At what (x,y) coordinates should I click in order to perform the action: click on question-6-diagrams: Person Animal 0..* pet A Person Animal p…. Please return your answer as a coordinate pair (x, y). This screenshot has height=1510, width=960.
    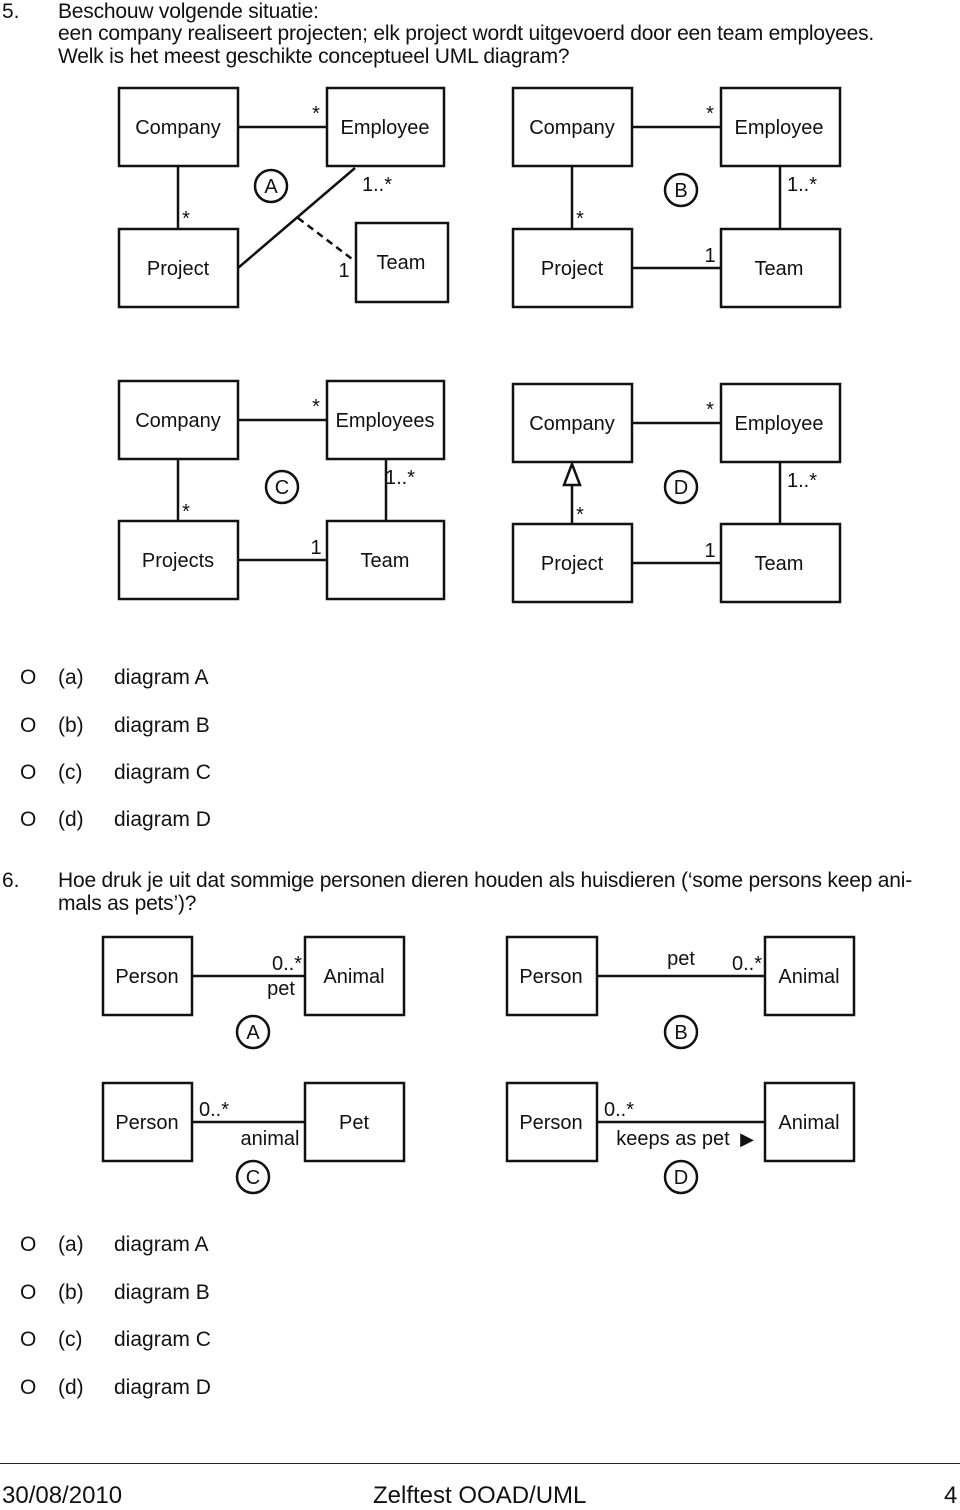
    Looking at the image, I should click on (478, 1065).